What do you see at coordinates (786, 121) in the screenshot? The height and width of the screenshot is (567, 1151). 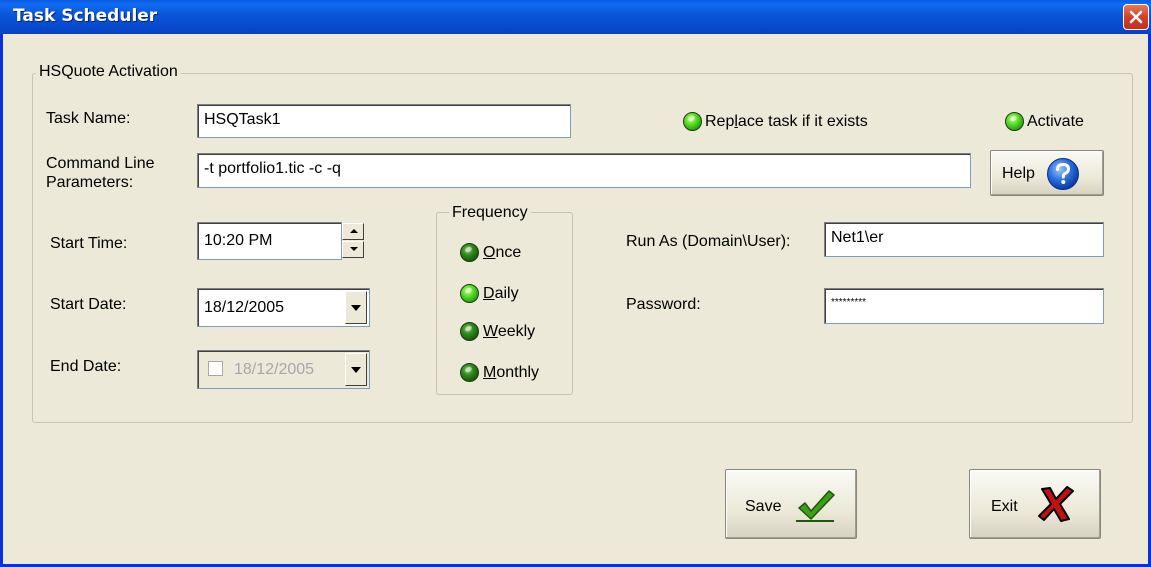 I see `replace-task-label: Replace task if it exists` at bounding box center [786, 121].